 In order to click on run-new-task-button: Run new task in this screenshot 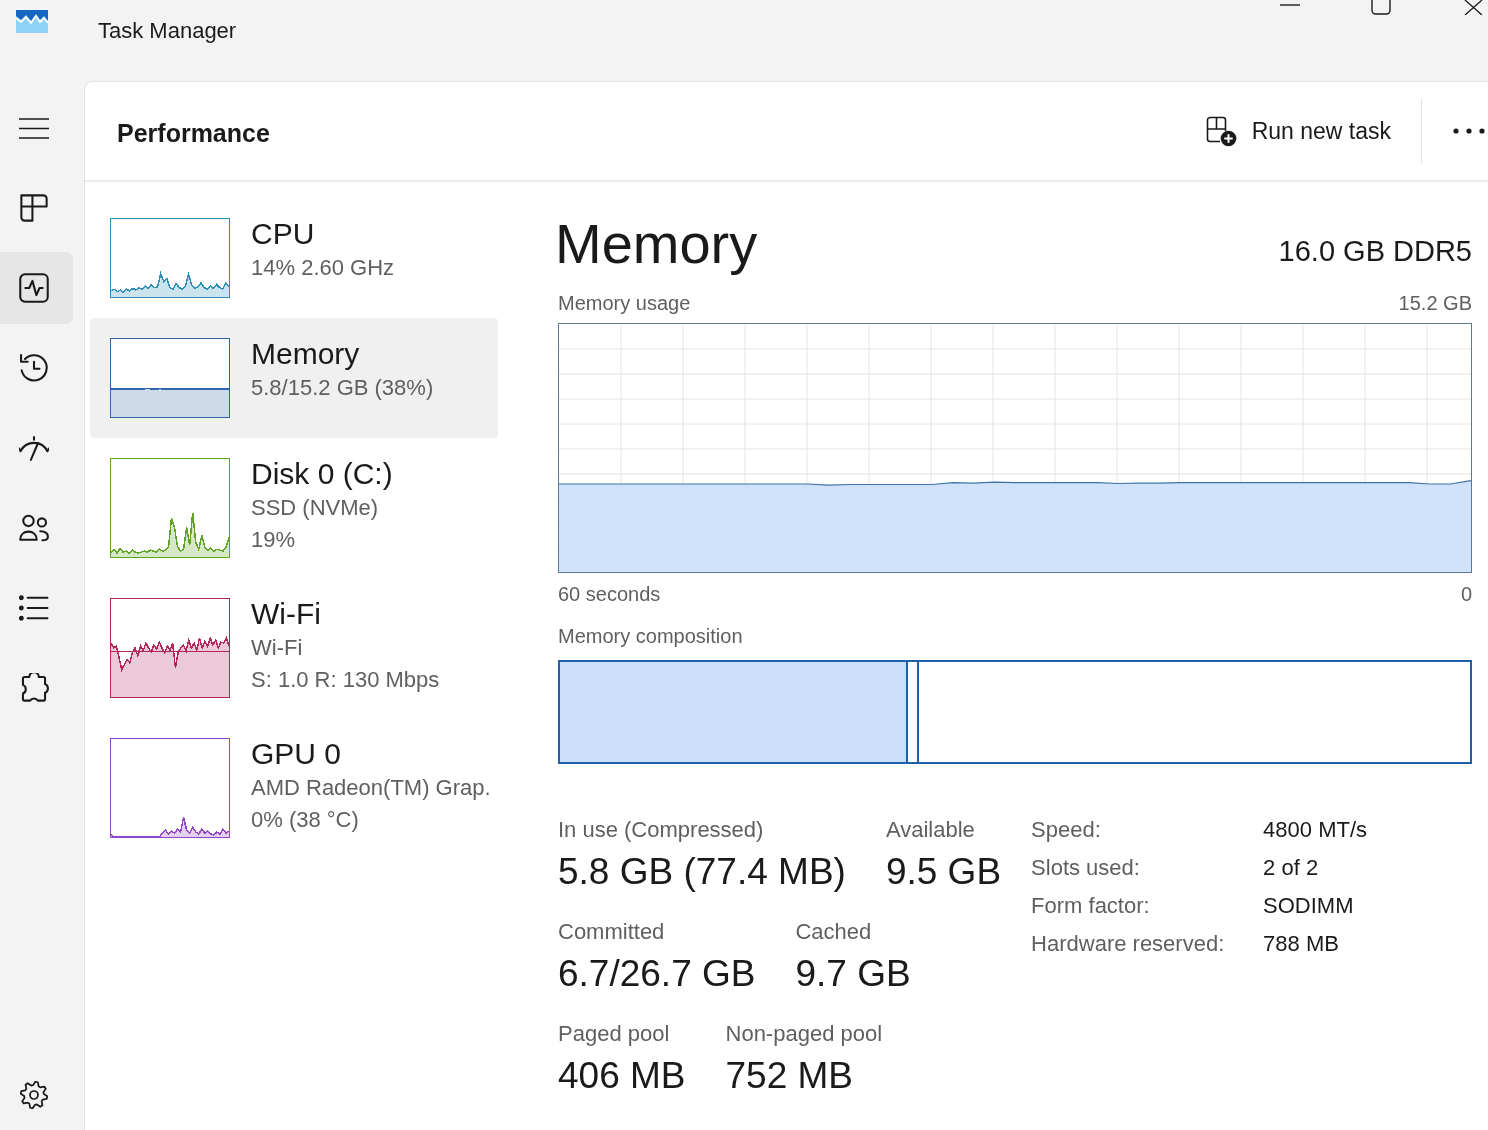, I will do `click(1298, 131)`.